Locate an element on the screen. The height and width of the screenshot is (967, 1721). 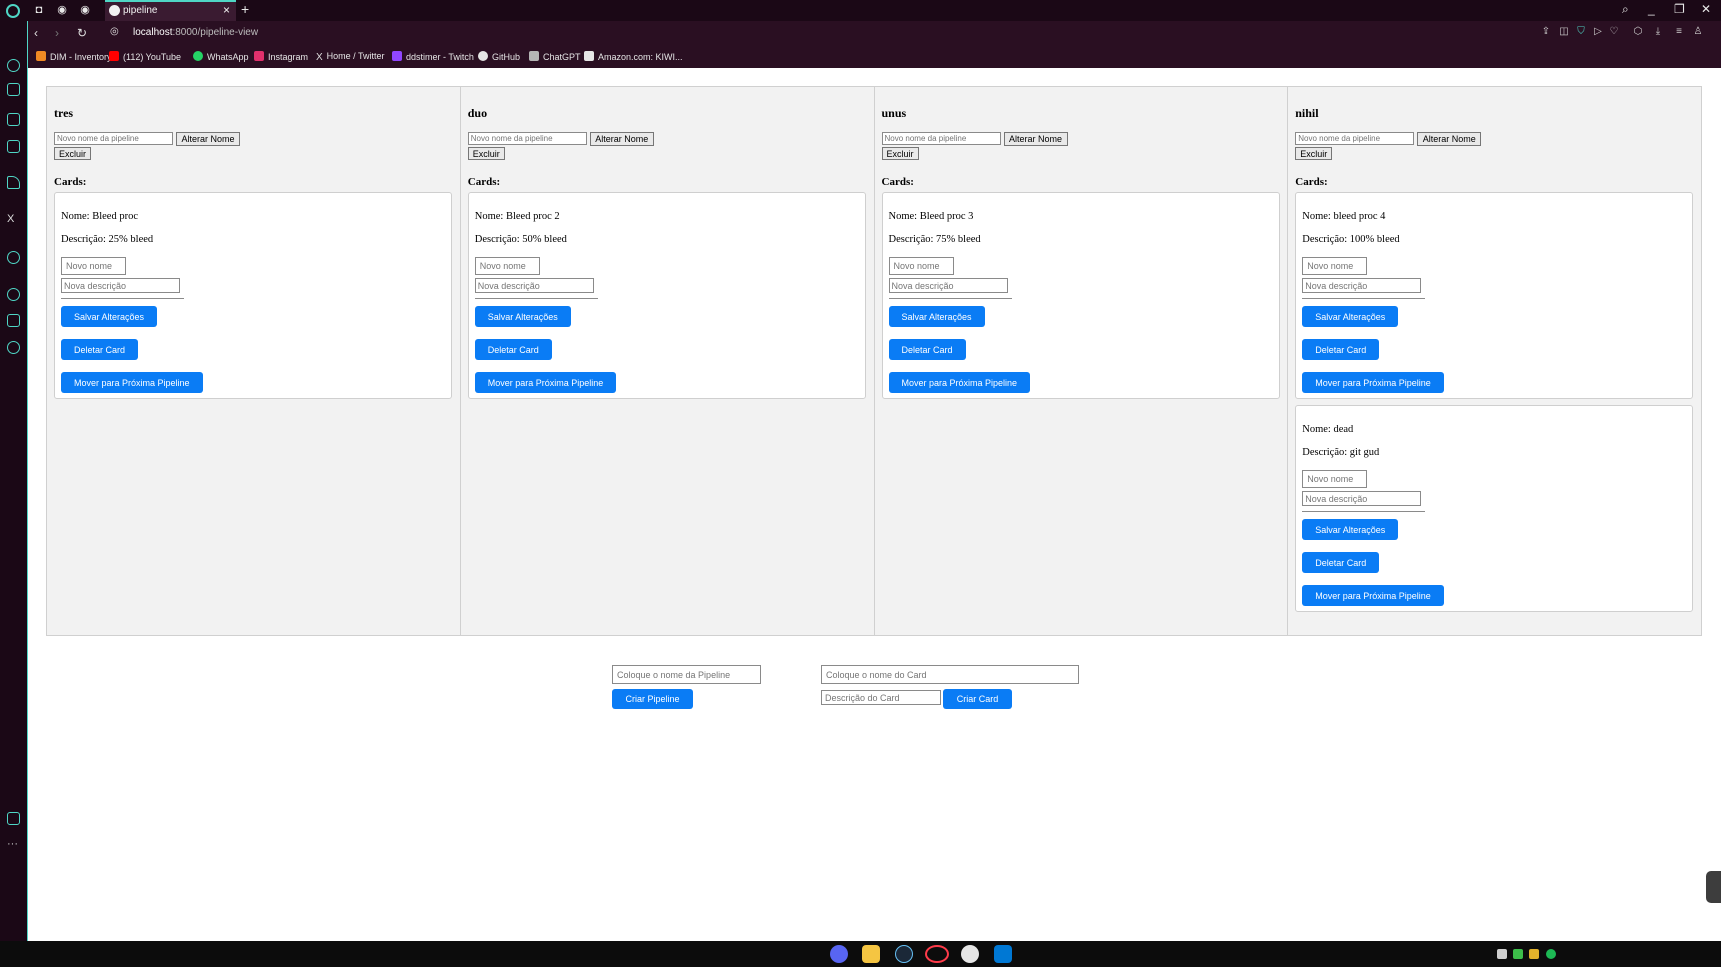
camera-icon: ◫ is located at coordinates (1564, 32).